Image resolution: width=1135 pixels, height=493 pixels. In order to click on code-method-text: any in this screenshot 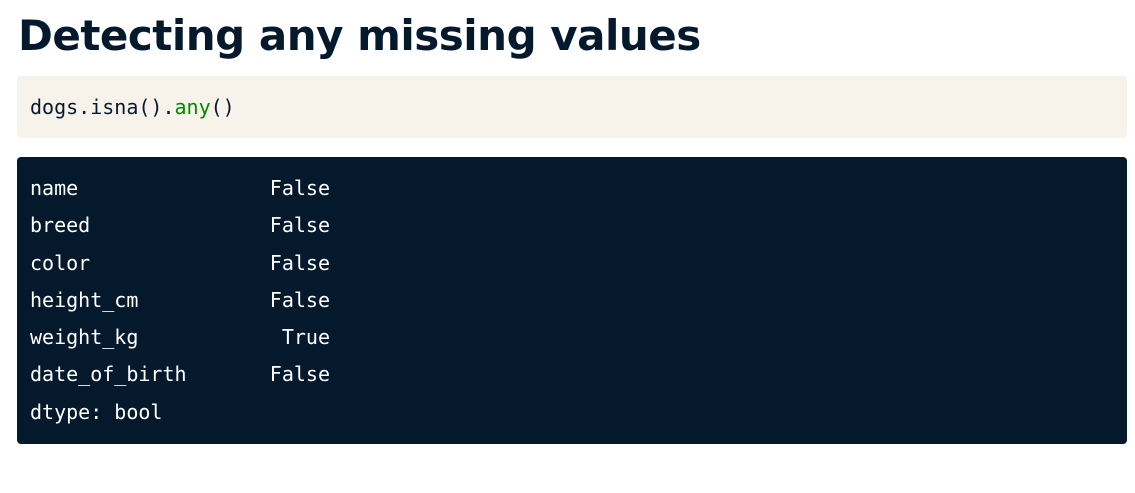, I will do `click(192, 107)`.